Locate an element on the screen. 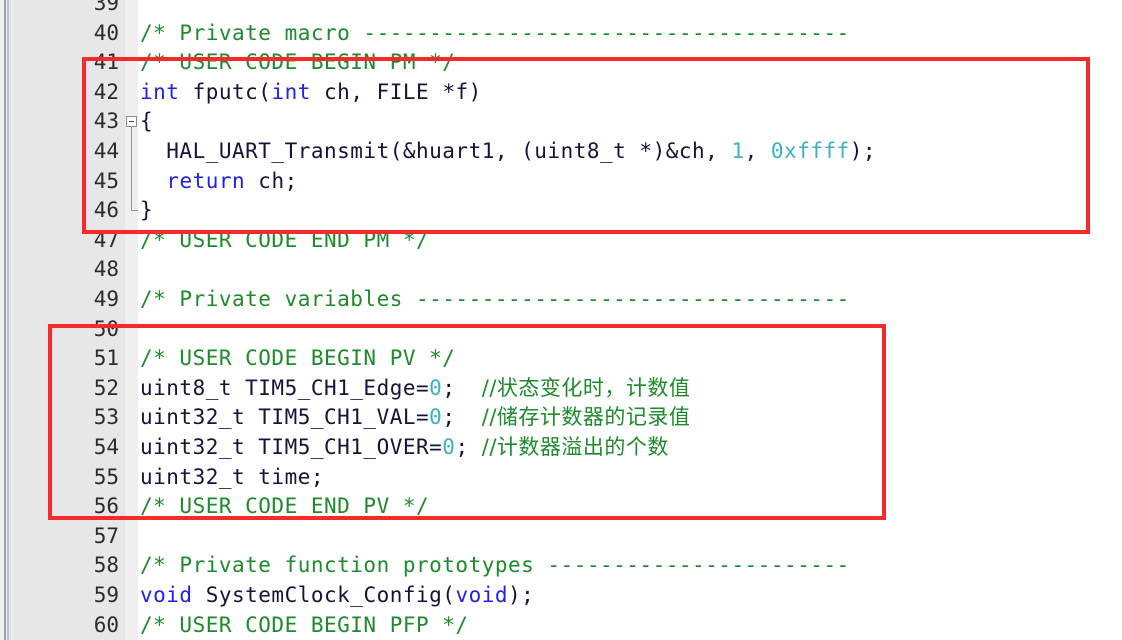 The image size is (1122, 640). code-line: 42 int fputc(int ch, FILE *f) is located at coordinates (561, 92).